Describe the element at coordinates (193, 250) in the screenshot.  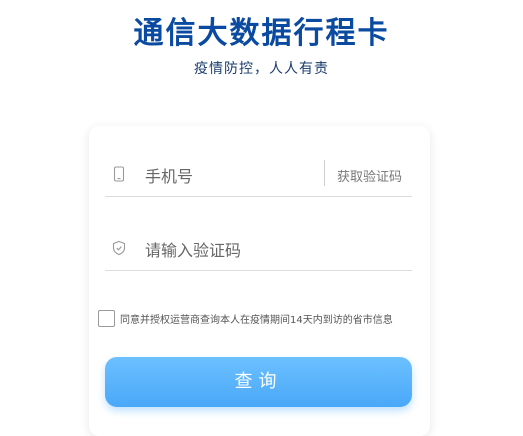
I see `code-placeholder: 请输入验证码` at that location.